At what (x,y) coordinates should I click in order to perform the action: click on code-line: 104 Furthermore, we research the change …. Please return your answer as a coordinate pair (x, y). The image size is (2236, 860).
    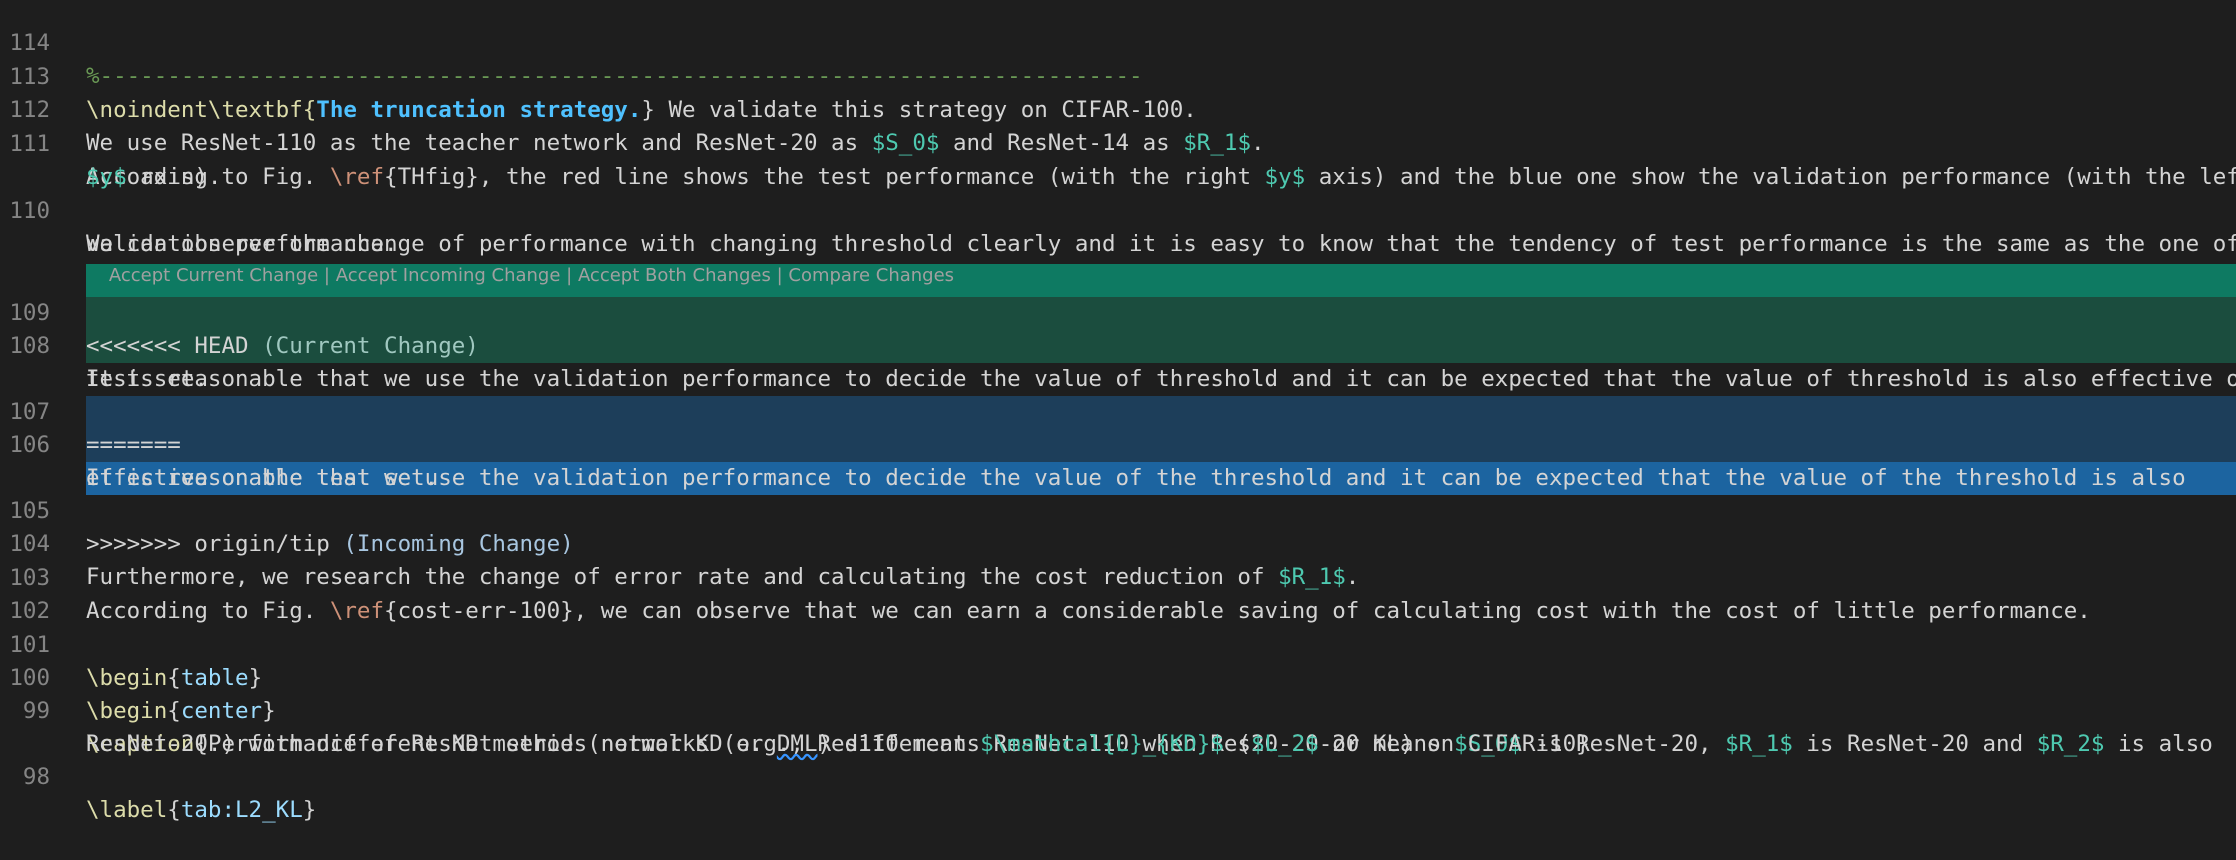
    Looking at the image, I should click on (1118, 542).